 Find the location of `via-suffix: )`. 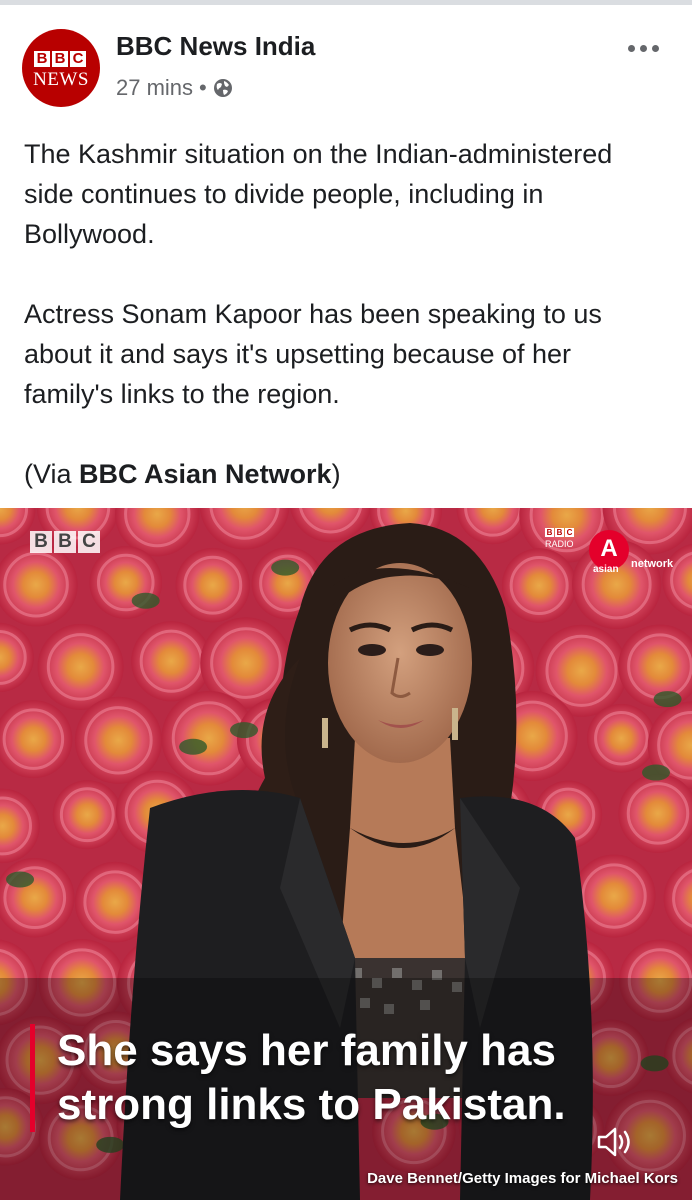

via-suffix: ) is located at coordinates (336, 474).